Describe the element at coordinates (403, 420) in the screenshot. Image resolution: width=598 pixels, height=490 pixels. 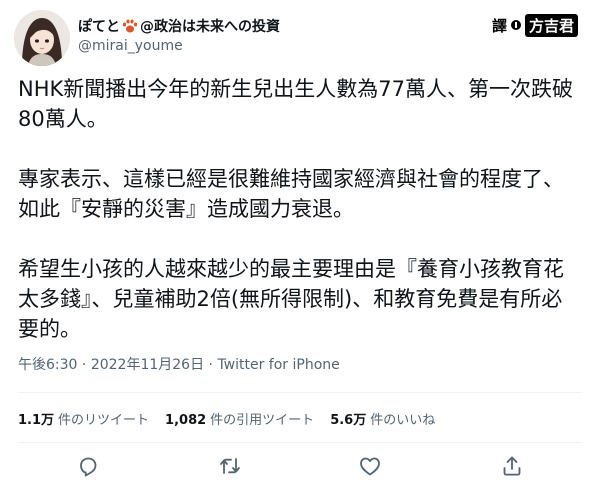
I see `likes-label: 件のいいね` at that location.